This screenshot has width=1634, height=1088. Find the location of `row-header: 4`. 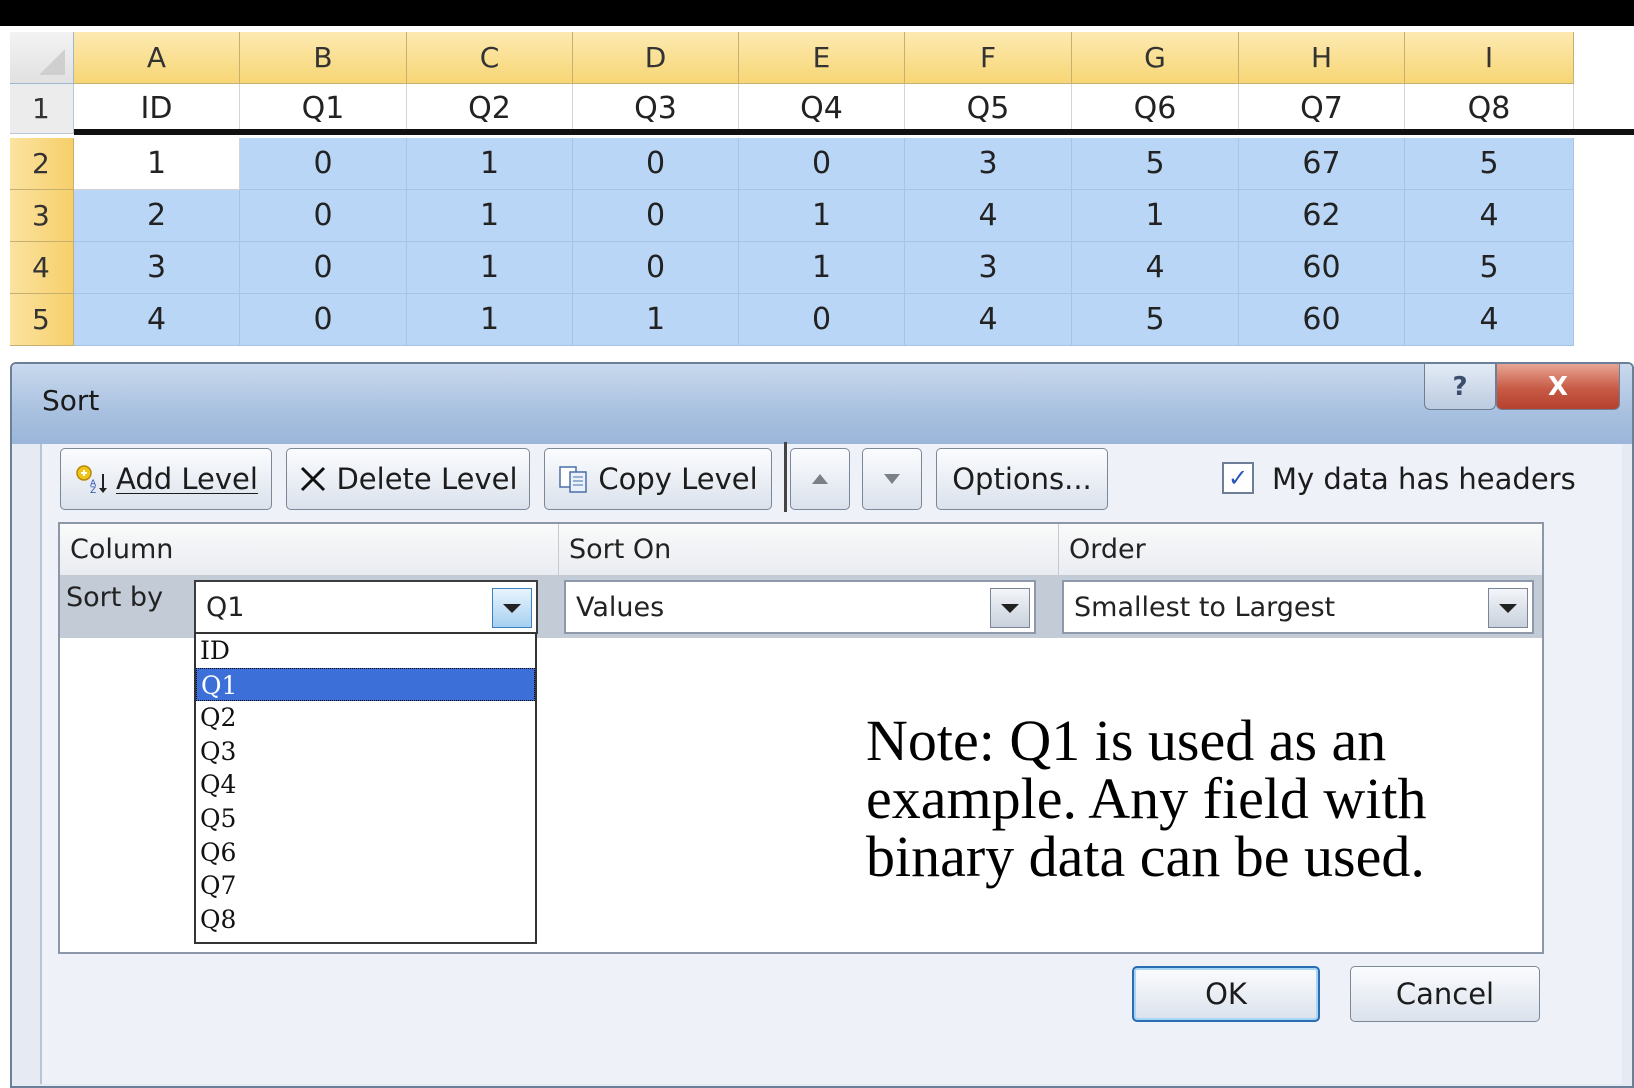

row-header: 4 is located at coordinates (42, 268).